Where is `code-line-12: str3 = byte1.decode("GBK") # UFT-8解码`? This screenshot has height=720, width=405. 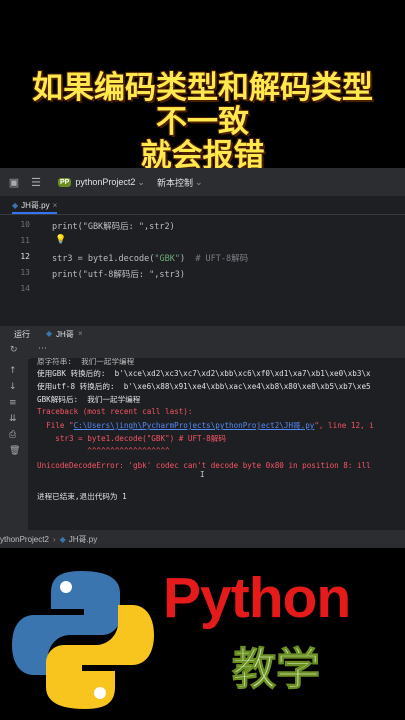 code-line-12: str3 = byte1.decode("GBK") # UFT-8解码 is located at coordinates (150, 258).